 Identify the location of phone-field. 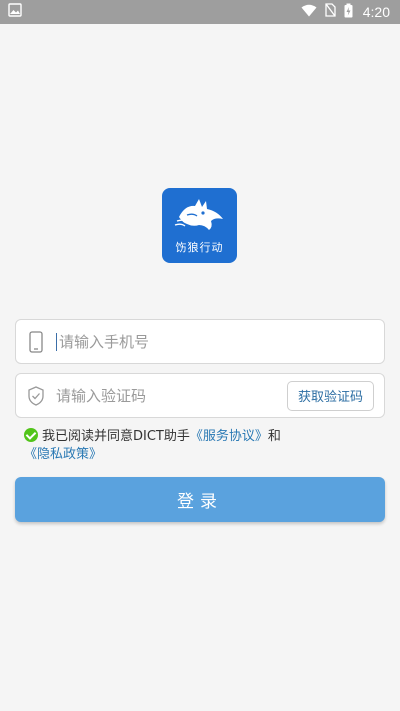
(200, 341).